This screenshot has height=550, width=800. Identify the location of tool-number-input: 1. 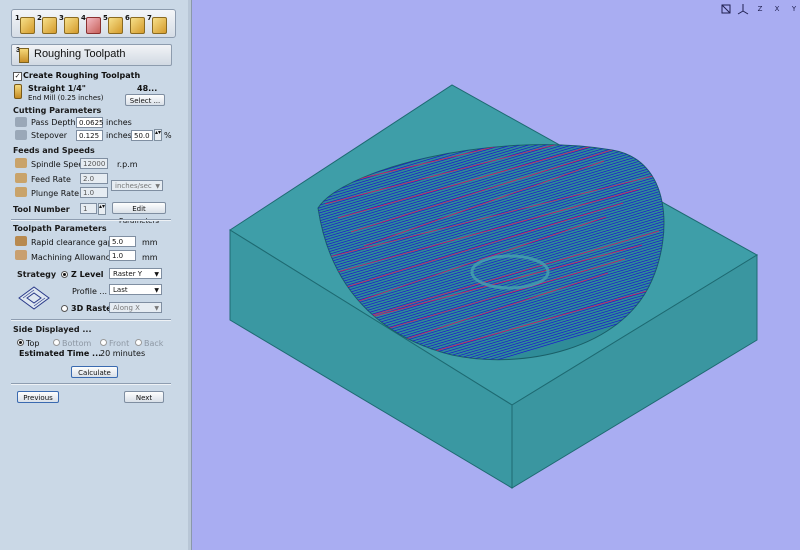
(88, 208).